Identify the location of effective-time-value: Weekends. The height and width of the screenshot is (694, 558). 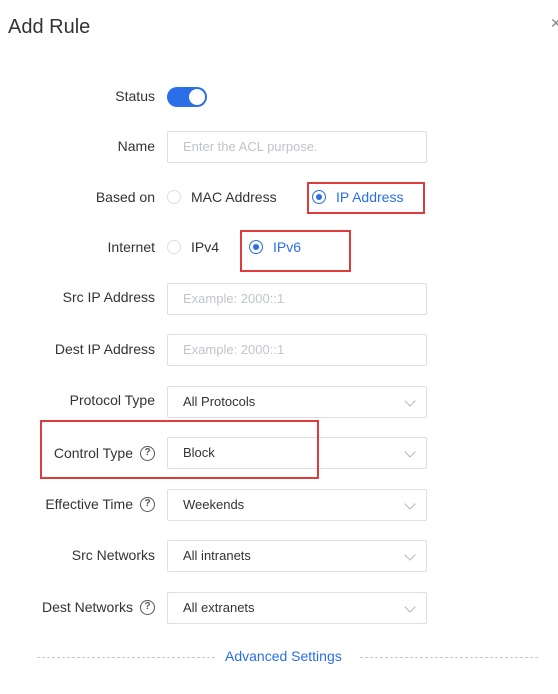
(214, 504).